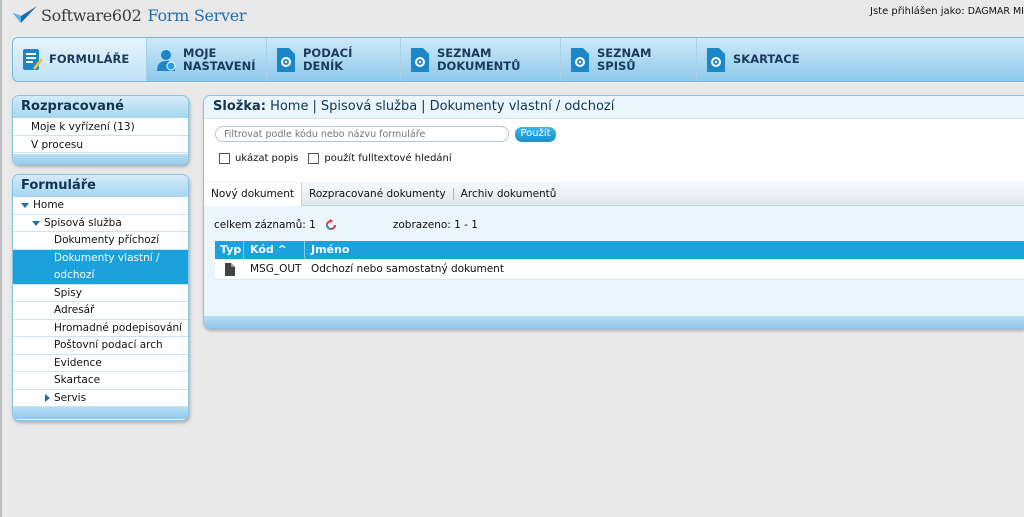  I want to click on filter-input, so click(362, 134).